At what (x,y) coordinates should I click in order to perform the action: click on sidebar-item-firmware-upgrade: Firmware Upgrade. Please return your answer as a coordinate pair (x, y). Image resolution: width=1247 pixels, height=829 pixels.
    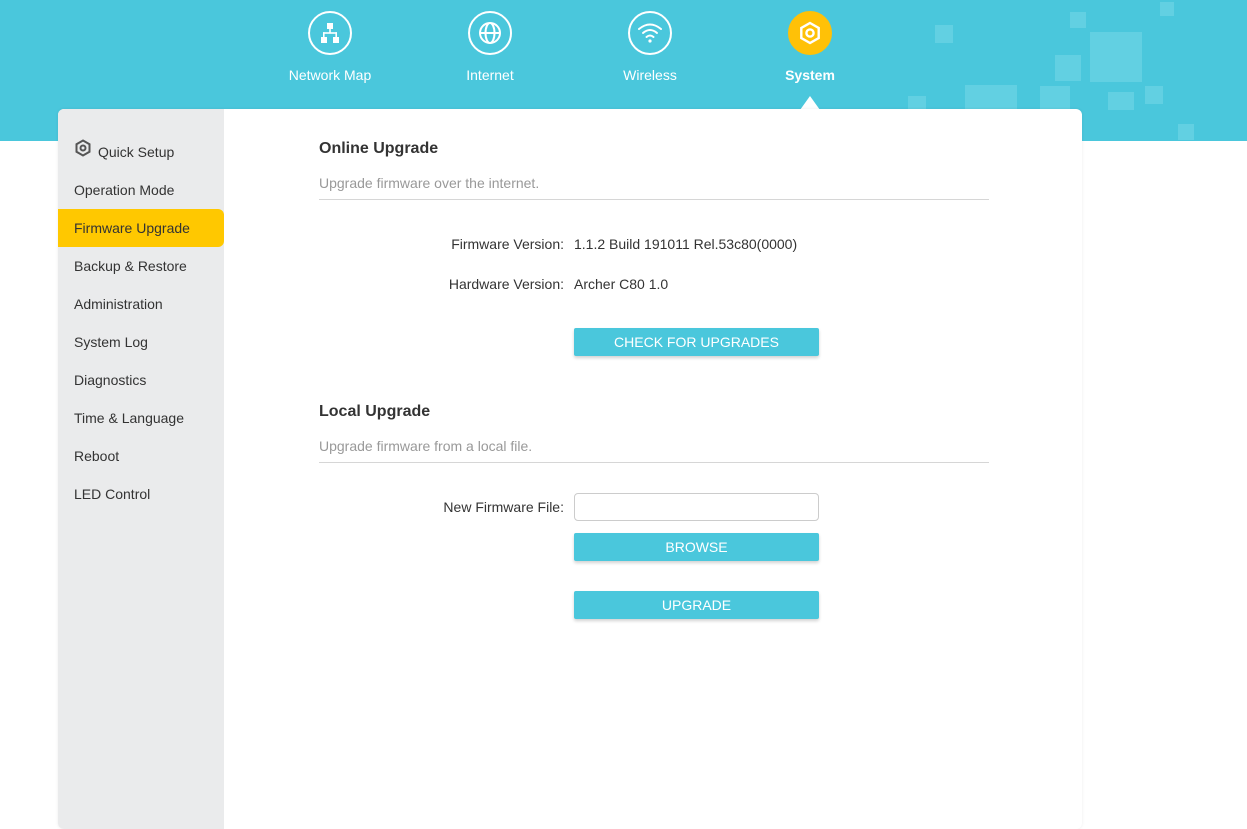
    Looking at the image, I should click on (141, 228).